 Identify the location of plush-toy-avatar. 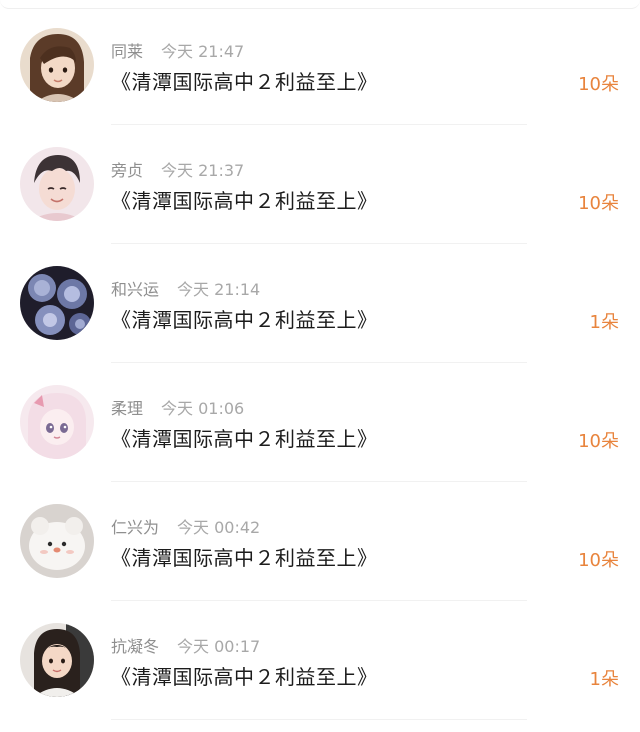
(57, 541).